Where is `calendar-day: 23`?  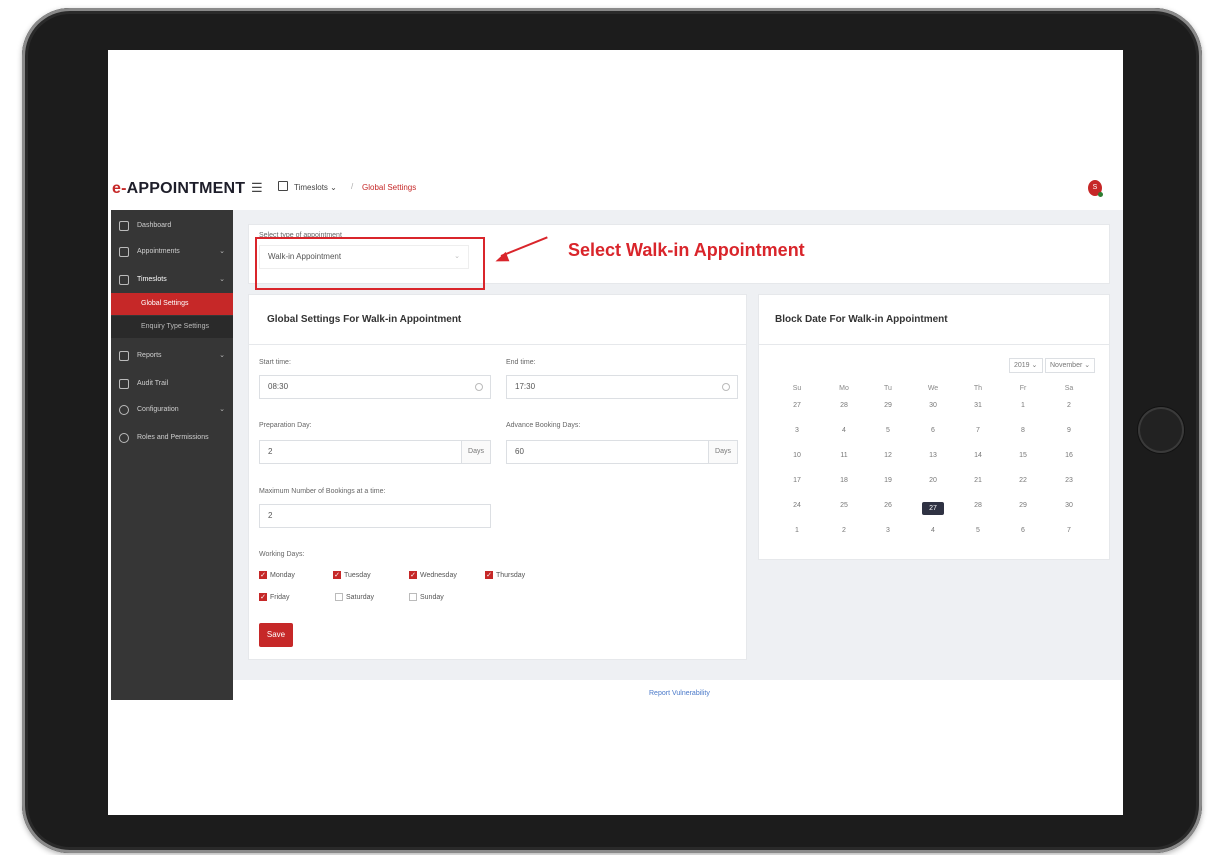
calendar-day: 23 is located at coordinates (1069, 480).